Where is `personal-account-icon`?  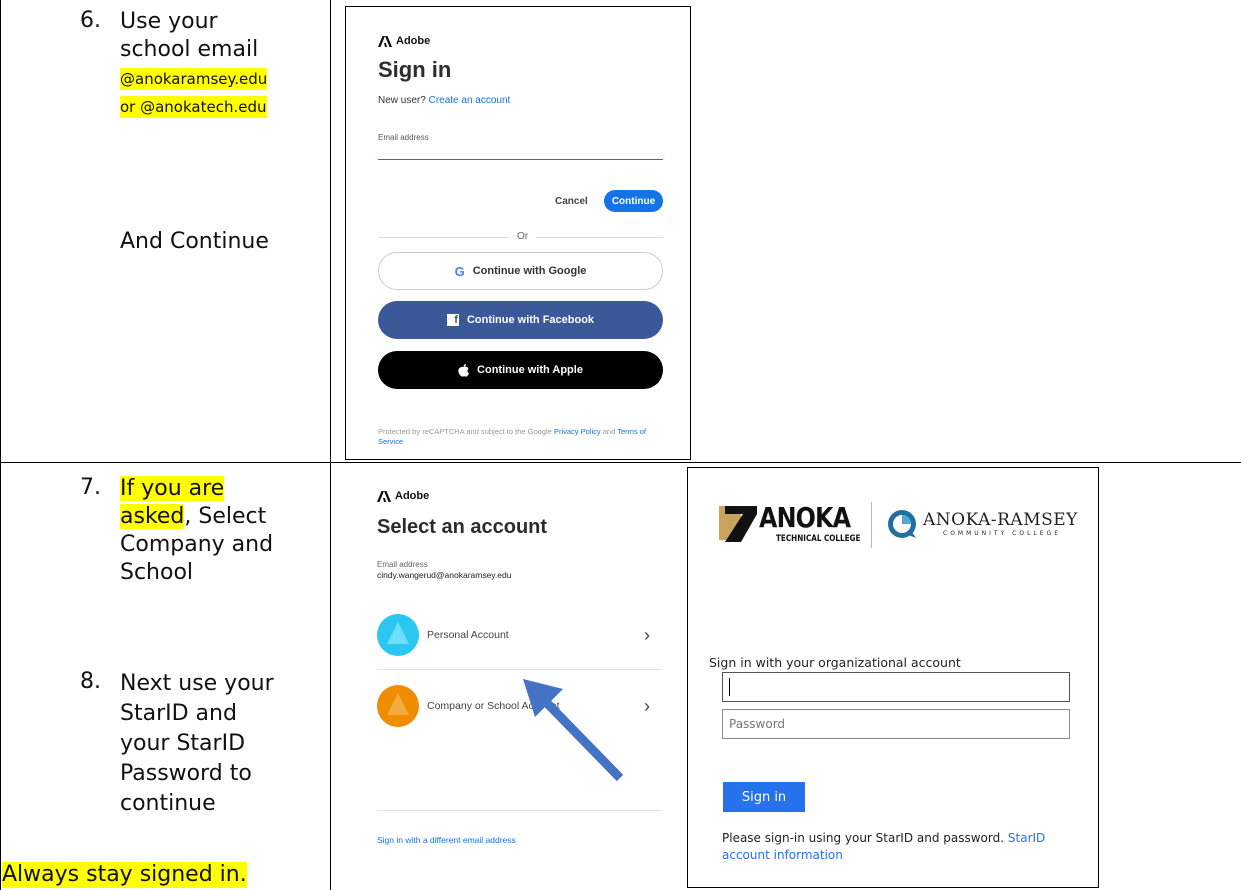
personal-account-icon is located at coordinates (398, 635).